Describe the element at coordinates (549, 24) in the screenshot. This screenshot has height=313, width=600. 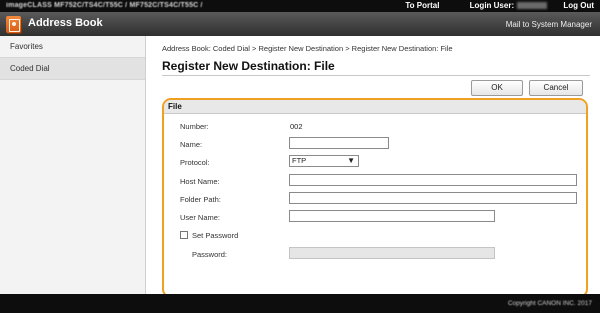
I see `mail-to-system-manager-link: Mail to System Manager` at that location.